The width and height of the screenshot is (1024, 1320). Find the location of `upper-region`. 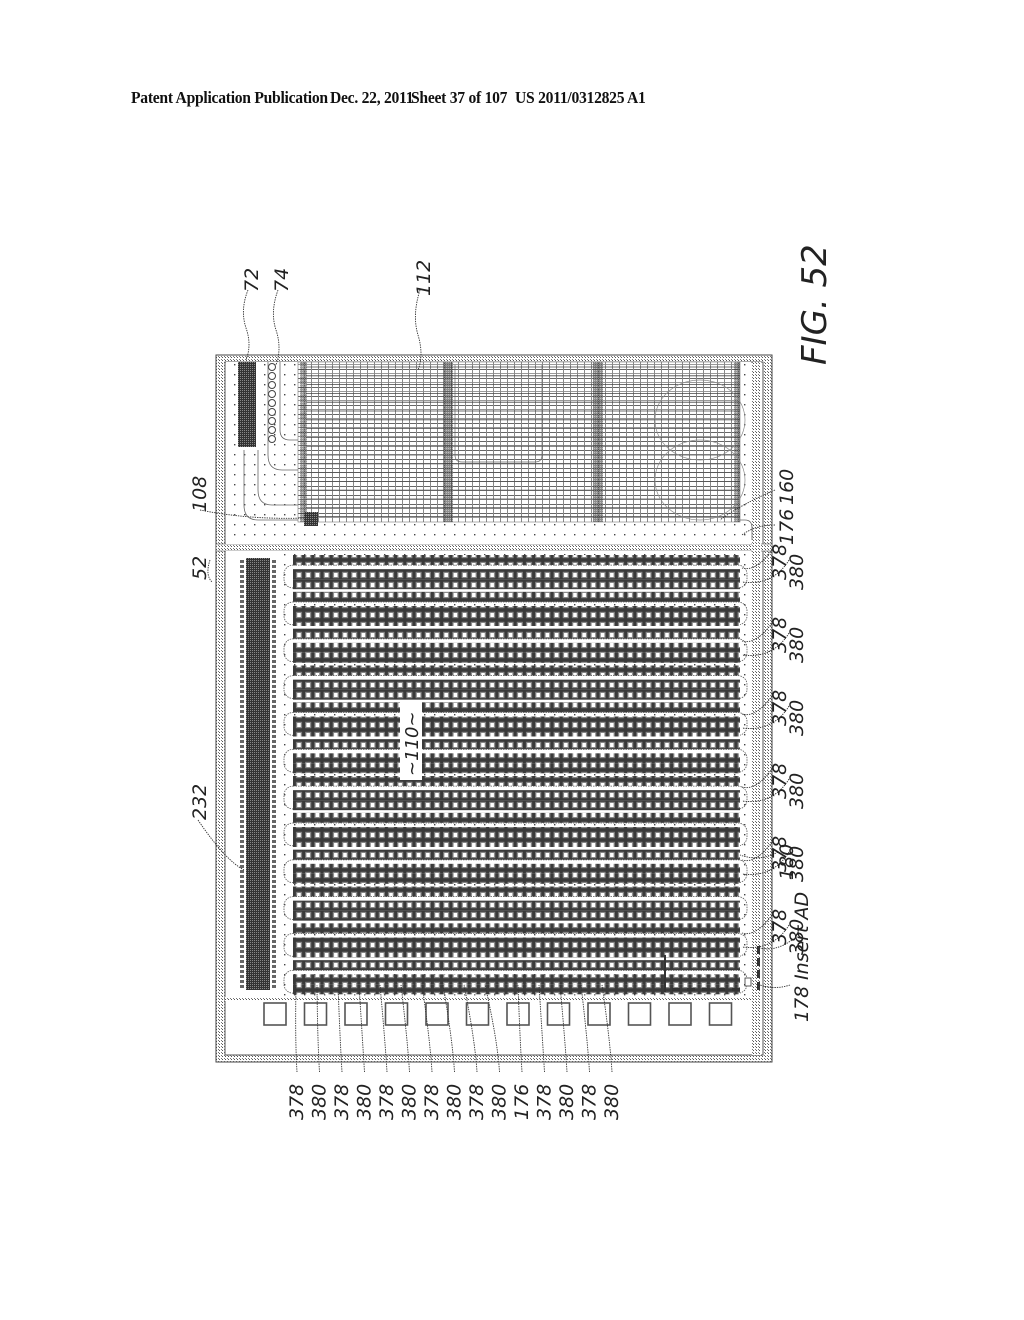

upper-region is located at coordinates (489, 452).